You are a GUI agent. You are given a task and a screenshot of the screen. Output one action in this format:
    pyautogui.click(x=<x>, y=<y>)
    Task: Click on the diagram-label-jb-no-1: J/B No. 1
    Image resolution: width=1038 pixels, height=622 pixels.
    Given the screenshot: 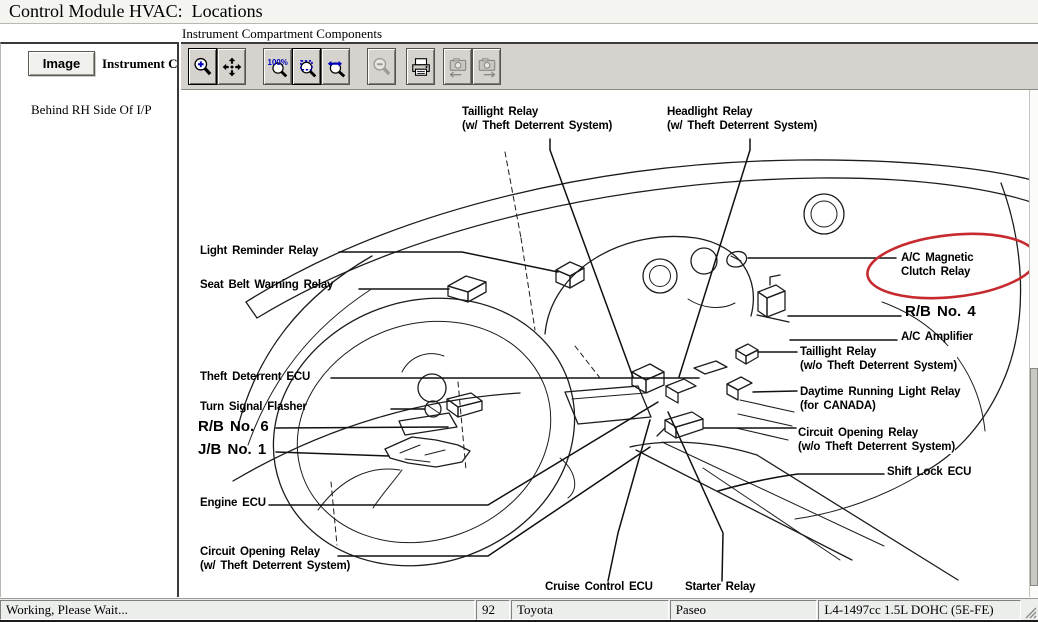 What is the action you would take?
    pyautogui.click(x=232, y=449)
    